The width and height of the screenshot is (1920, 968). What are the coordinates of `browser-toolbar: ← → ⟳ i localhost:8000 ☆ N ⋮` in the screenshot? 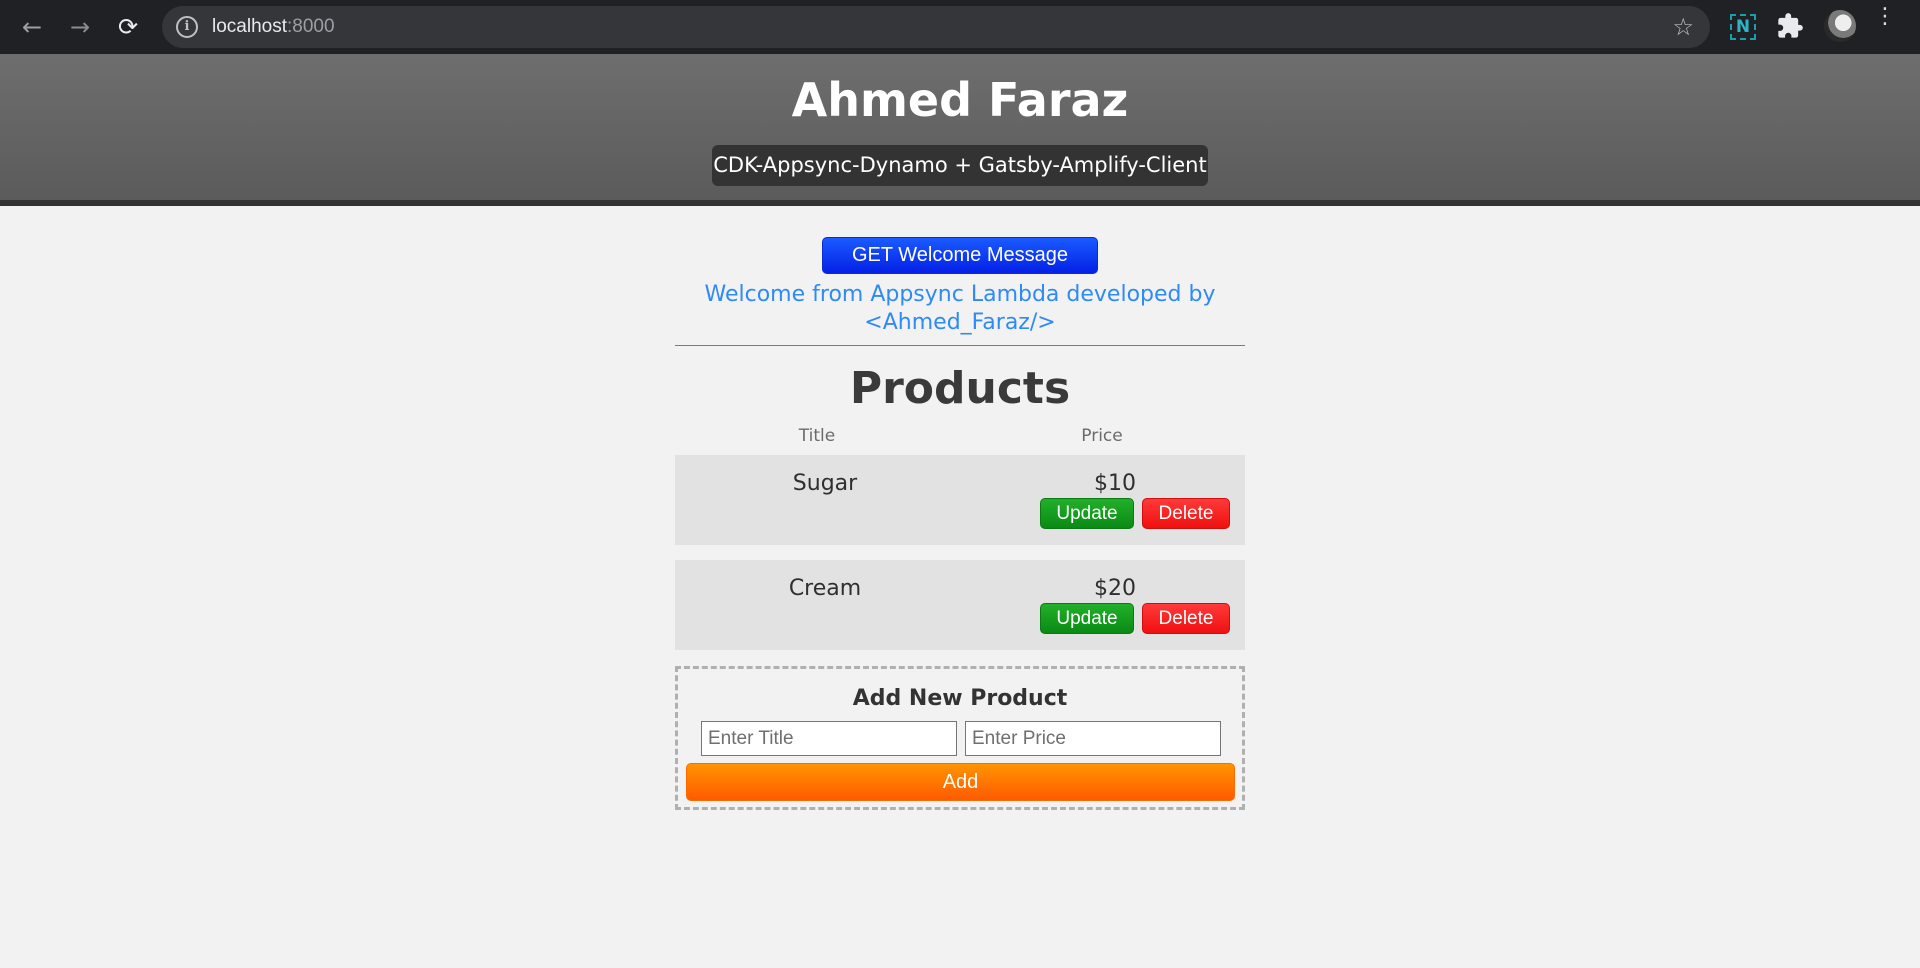 It's located at (960, 27).